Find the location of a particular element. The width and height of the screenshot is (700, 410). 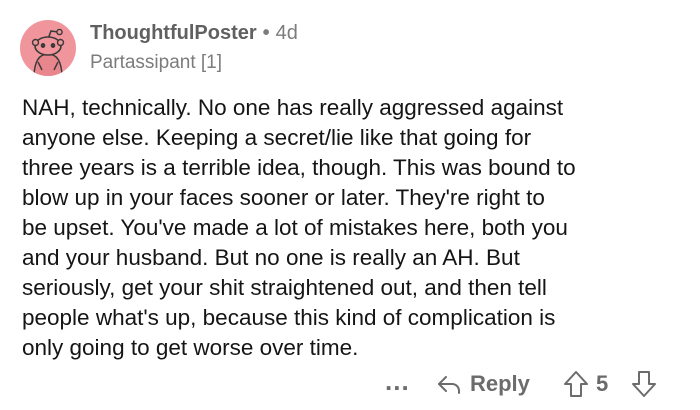

comment-actions: ... Reply 5 is located at coordinates (350, 384).